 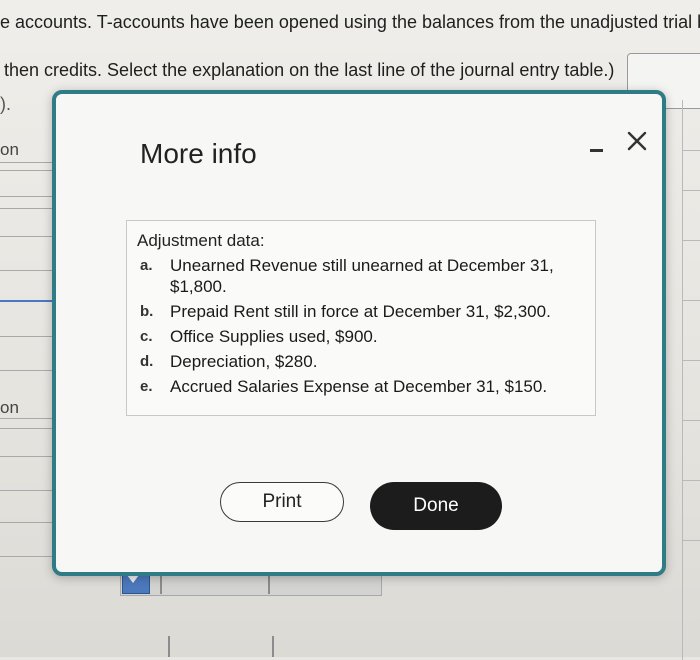 What do you see at coordinates (274, 336) in the screenshot?
I see `item-text: Office Supplies used, $900.` at bounding box center [274, 336].